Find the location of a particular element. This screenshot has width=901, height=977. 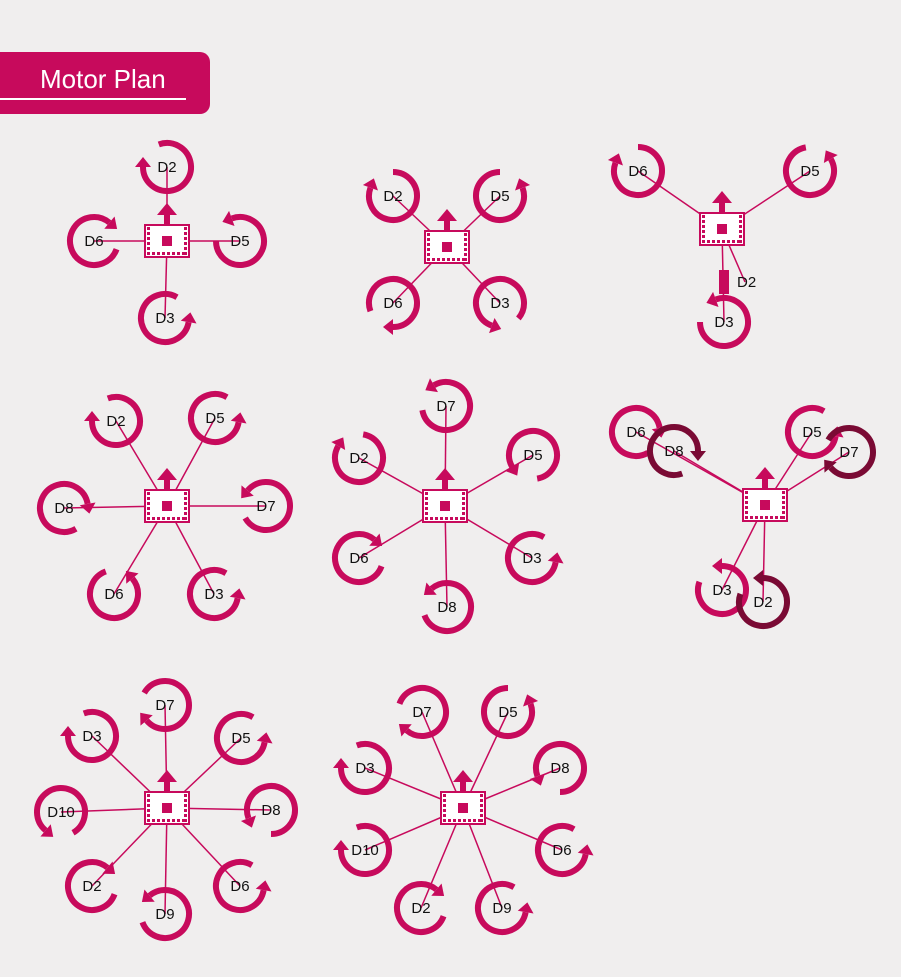

rotation-arrowhead-d8 is located at coordinates (698, 456).